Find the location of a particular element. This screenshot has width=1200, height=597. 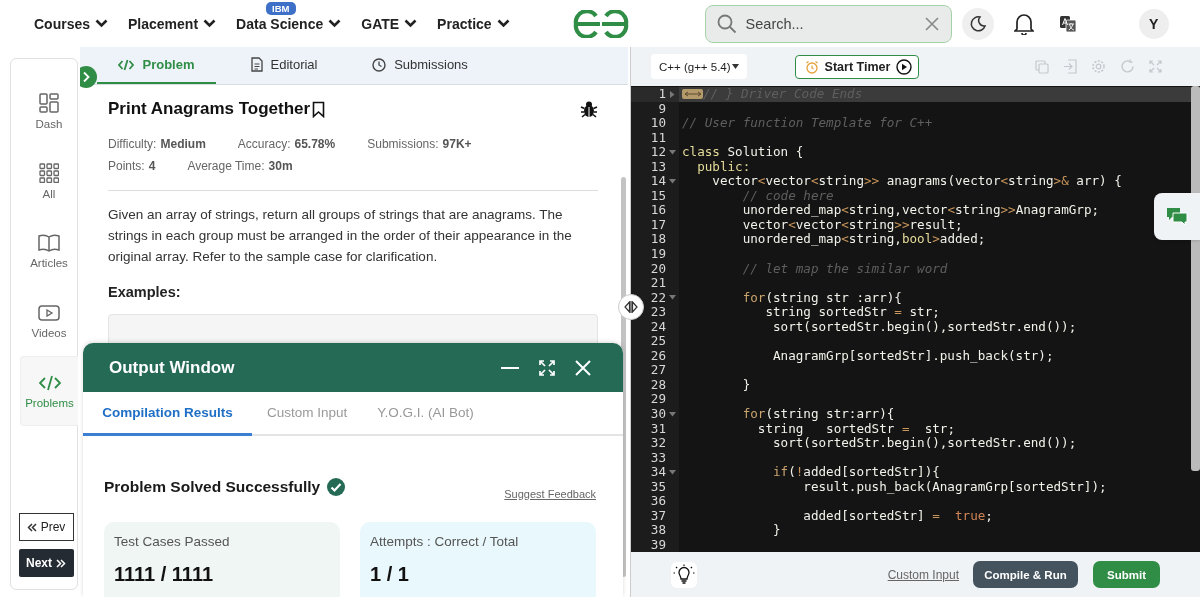

bell-icon is located at coordinates (1023, 23).